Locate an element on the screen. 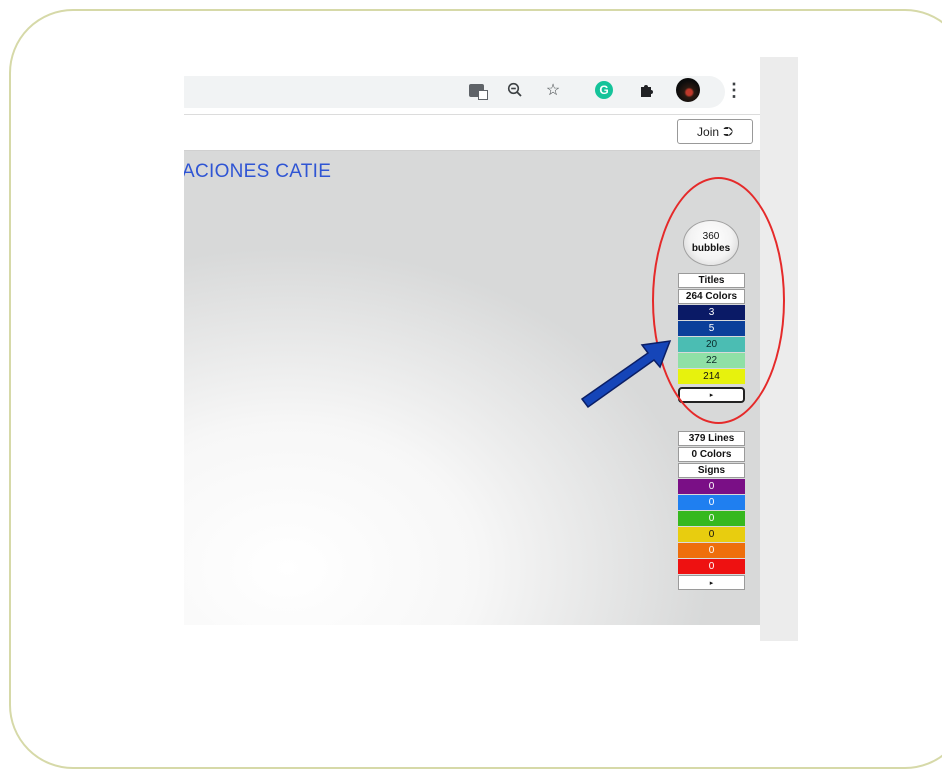  join-button: Join ⮊ is located at coordinates (715, 131).